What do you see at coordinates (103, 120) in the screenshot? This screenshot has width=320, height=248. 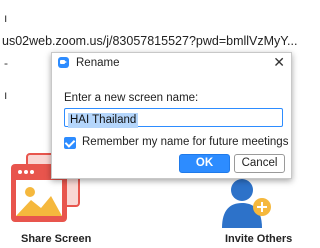 I see `screen-name-value: HAI Thailand` at bounding box center [103, 120].